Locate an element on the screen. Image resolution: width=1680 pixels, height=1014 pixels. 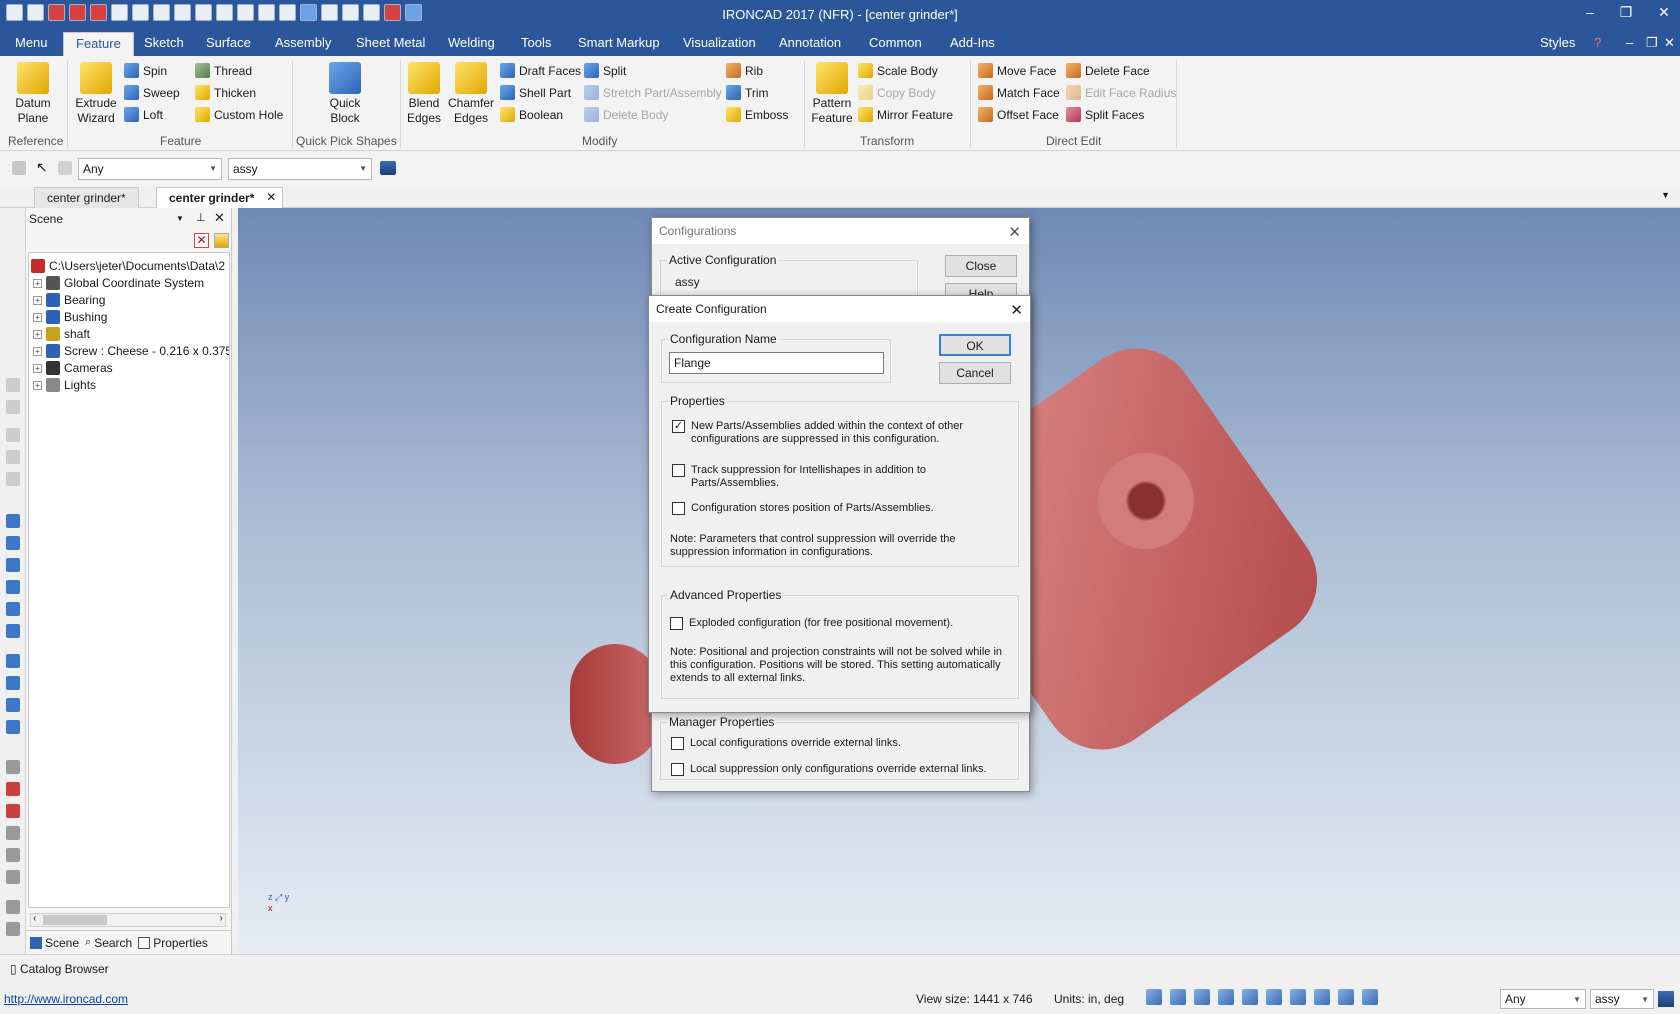
camera-icon is located at coordinates (1250, 997).